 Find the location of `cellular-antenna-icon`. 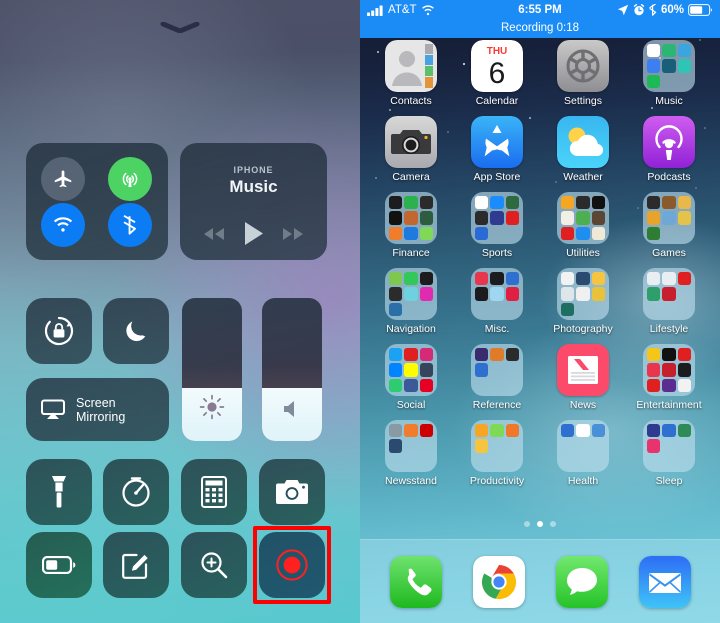

cellular-antenna-icon is located at coordinates (130, 179).